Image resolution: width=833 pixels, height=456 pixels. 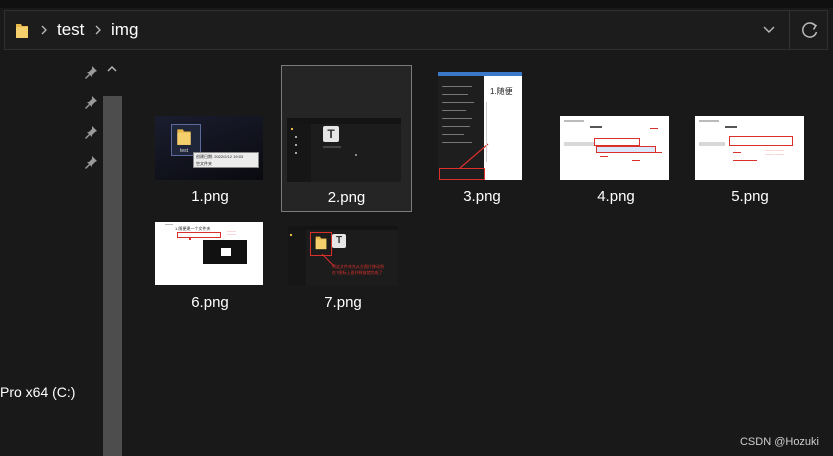 I want to click on file-tile: T 将这文件夹先从左图片移动到 在T图标上面并释放就完成了 7.png, so click(x=343, y=267).